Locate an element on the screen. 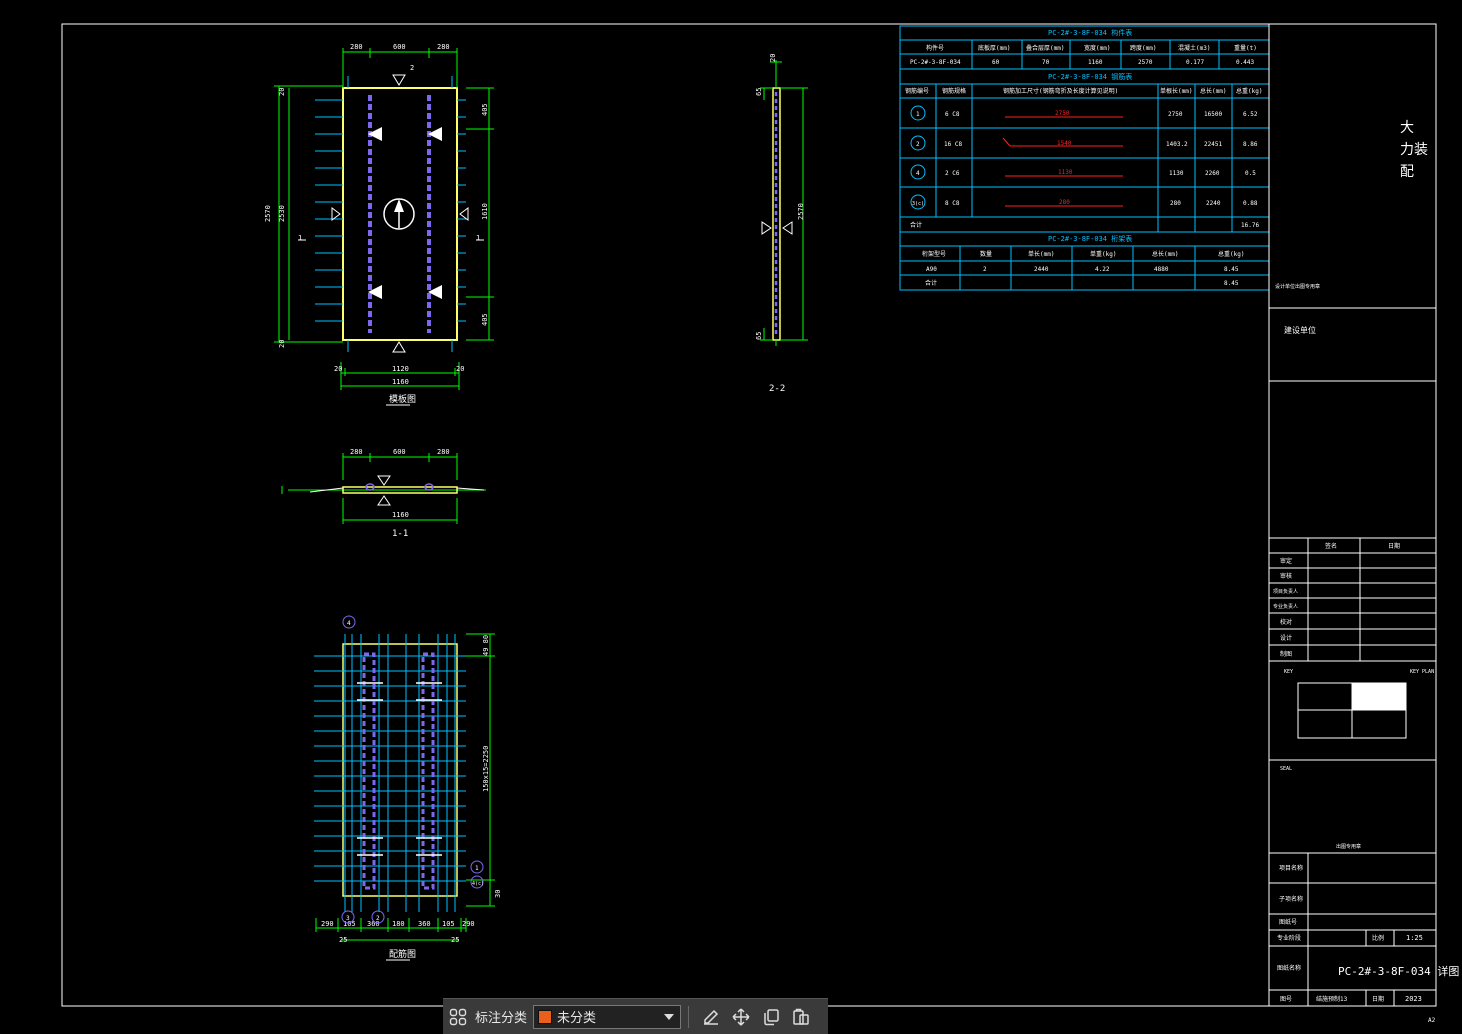 The width and height of the screenshot is (1462, 1034). t2-sum: 16.76 is located at coordinates (1250, 225).